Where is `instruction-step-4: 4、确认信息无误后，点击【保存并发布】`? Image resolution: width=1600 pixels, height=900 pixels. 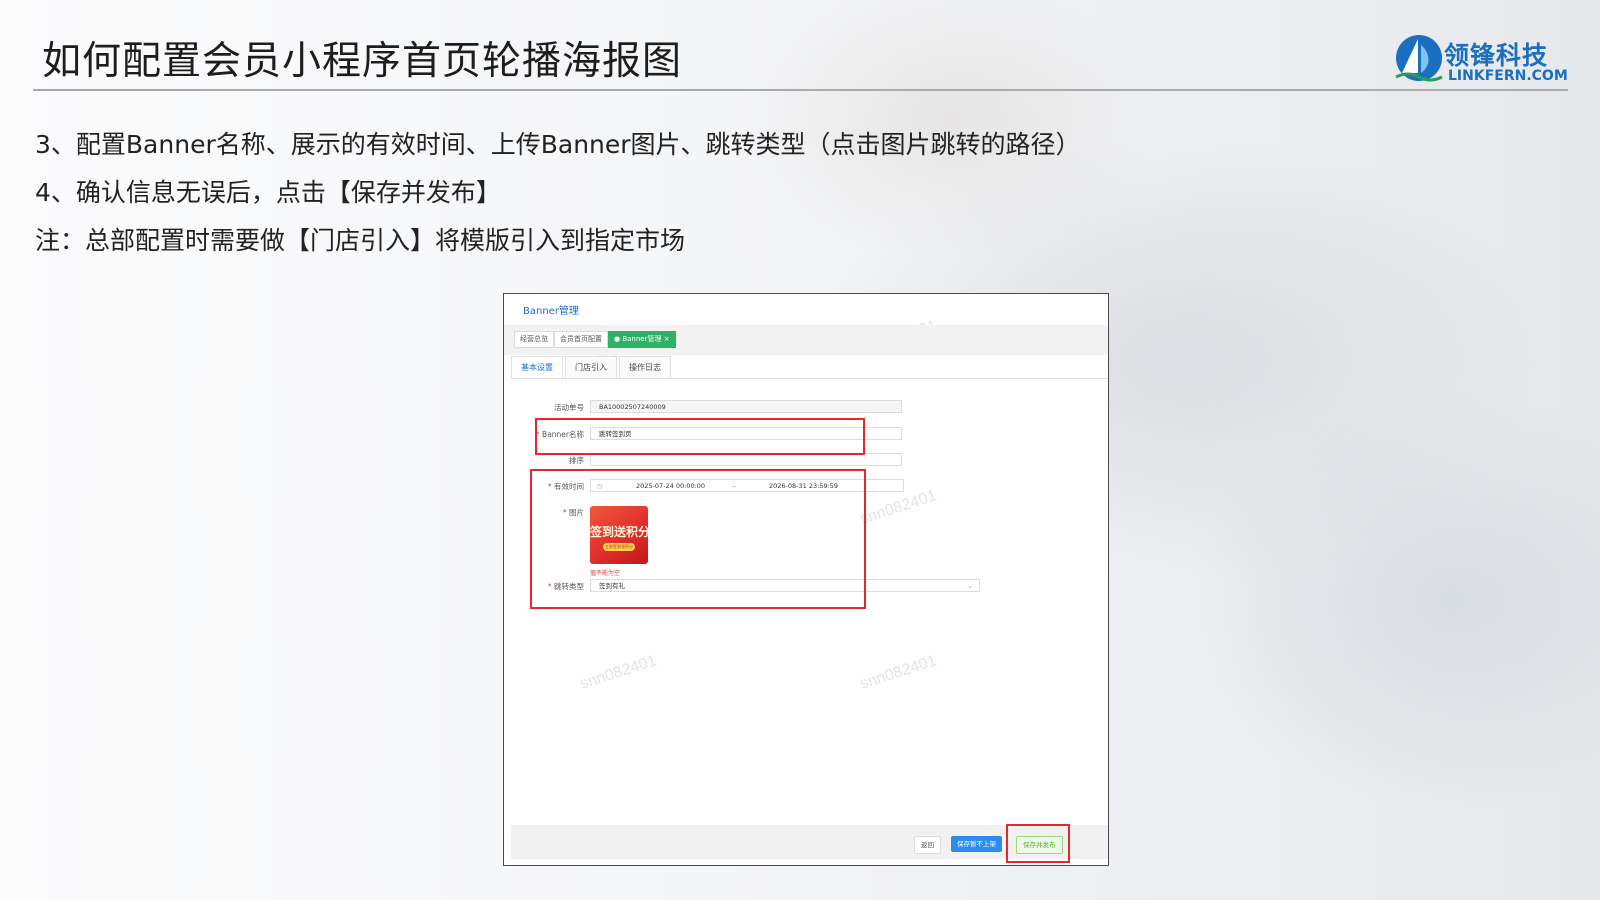
instruction-step-4: 4、确认信息无误后，点击【保存并发布】 is located at coordinates (268, 192).